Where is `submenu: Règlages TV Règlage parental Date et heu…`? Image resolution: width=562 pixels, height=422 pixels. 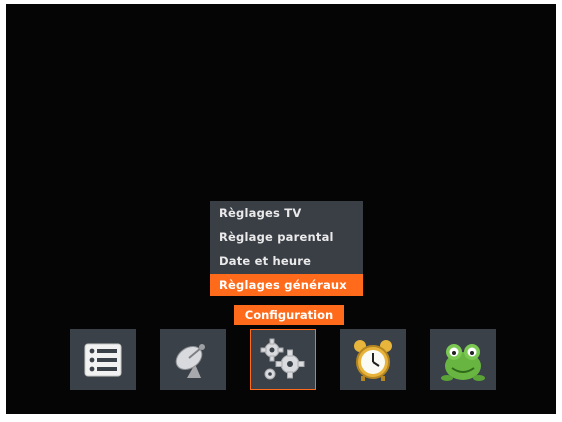
submenu: Règlages TV Règlage parental Date et heu… is located at coordinates (286, 248).